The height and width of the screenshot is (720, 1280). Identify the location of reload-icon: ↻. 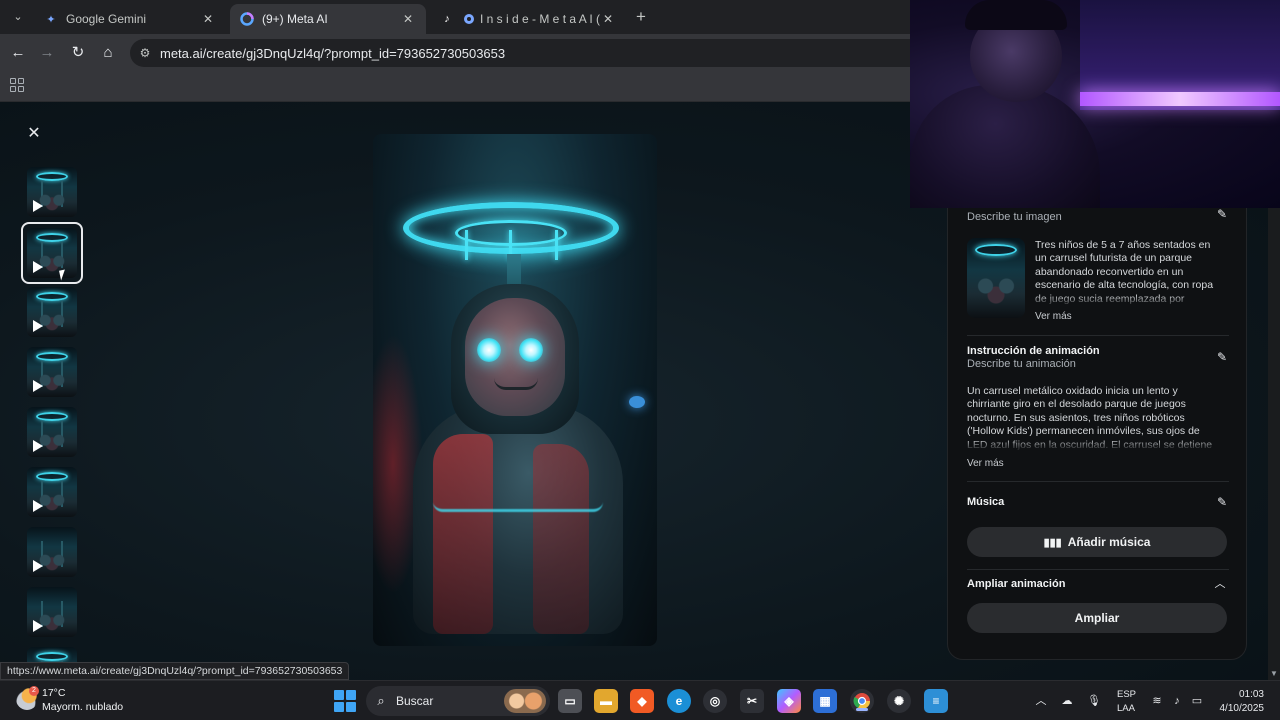
(78, 53).